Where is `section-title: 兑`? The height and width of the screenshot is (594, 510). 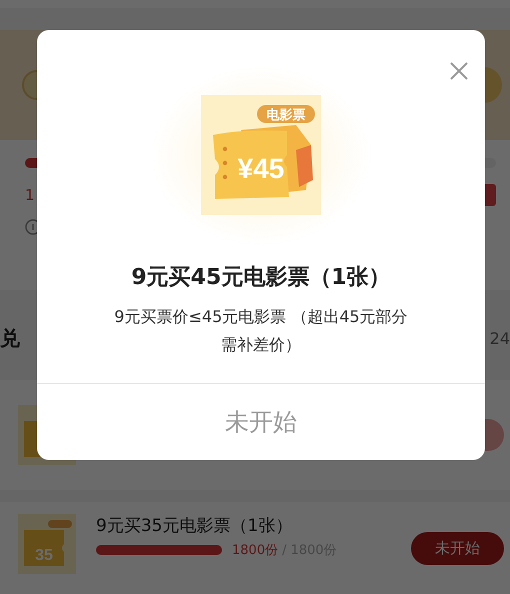 section-title: 兑 is located at coordinates (10, 338).